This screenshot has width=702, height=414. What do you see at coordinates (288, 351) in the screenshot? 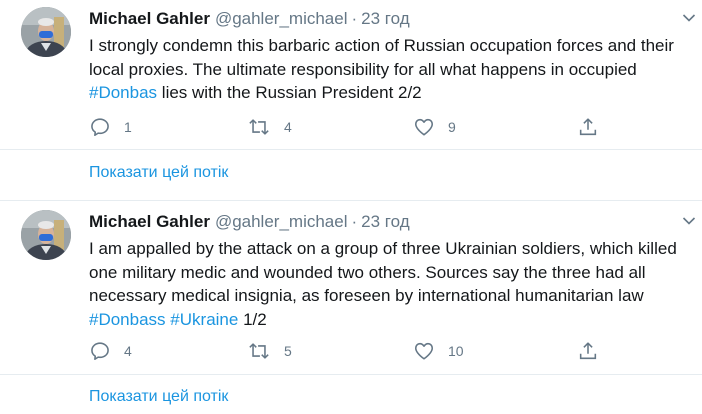
I see `retweet-count: 5` at bounding box center [288, 351].